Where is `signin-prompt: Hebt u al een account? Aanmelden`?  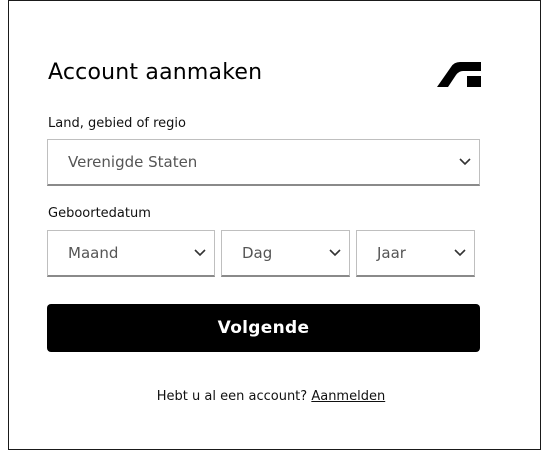 signin-prompt: Hebt u al een account? Aanmelden is located at coordinates (271, 396).